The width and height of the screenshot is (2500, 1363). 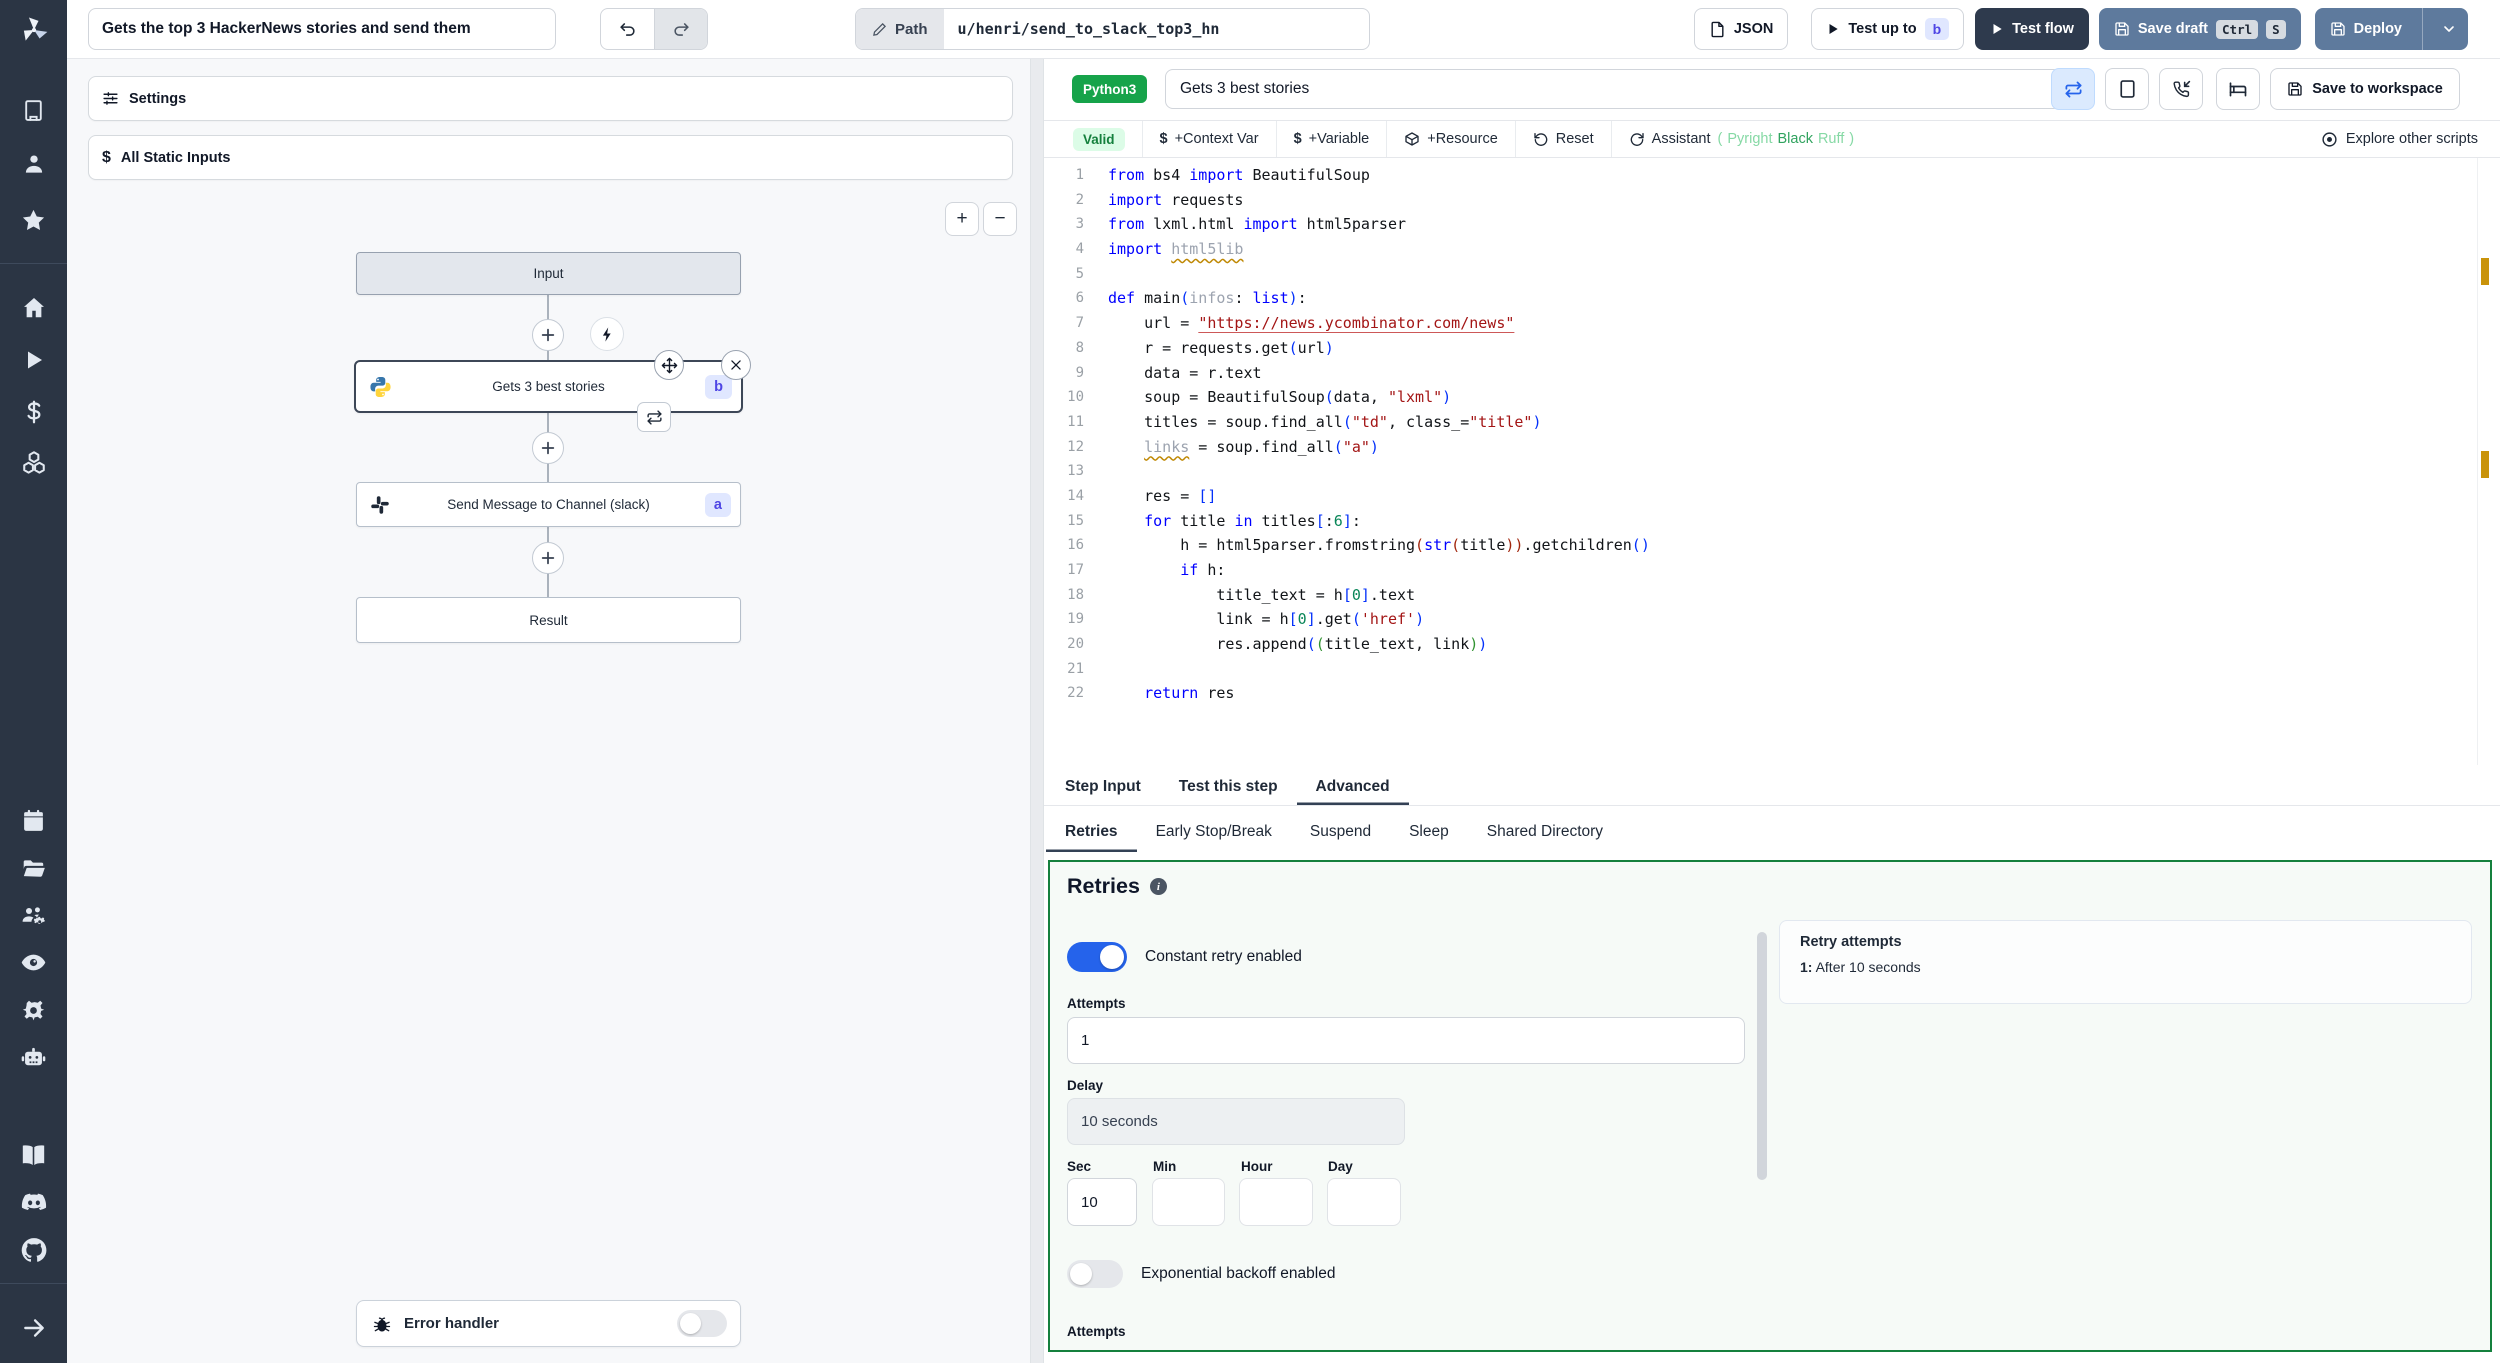 I want to click on sidebar-audit-button, so click(x=33, y=962).